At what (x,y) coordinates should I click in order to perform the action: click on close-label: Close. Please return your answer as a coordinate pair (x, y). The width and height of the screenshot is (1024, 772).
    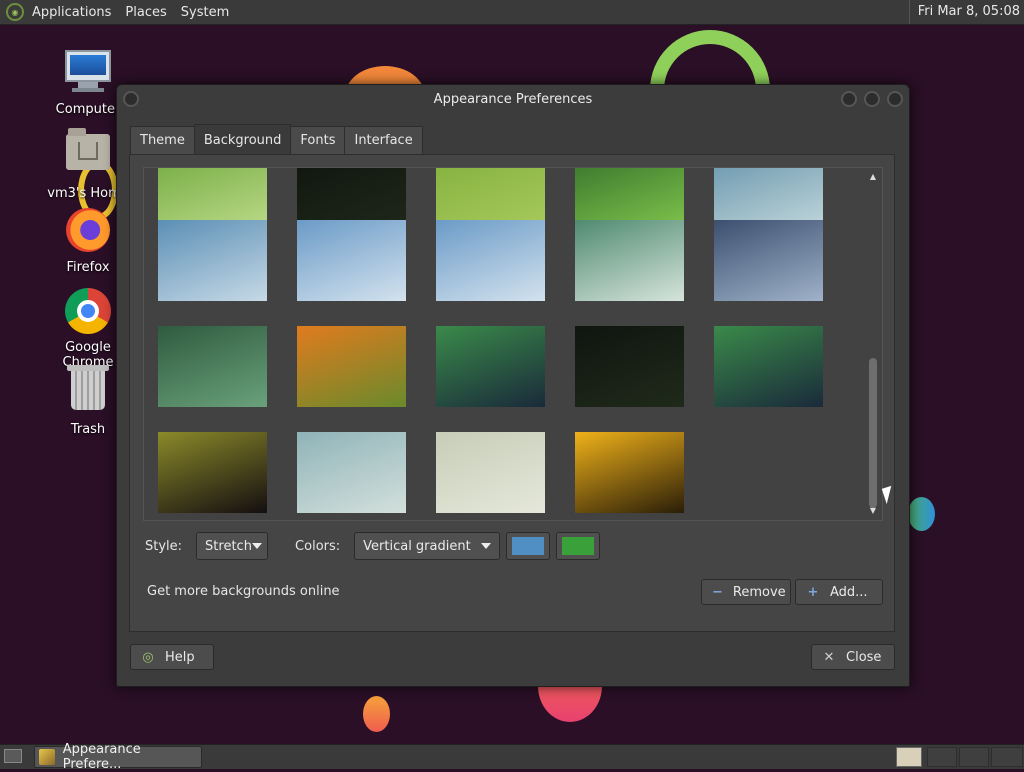
    Looking at the image, I should click on (864, 657).